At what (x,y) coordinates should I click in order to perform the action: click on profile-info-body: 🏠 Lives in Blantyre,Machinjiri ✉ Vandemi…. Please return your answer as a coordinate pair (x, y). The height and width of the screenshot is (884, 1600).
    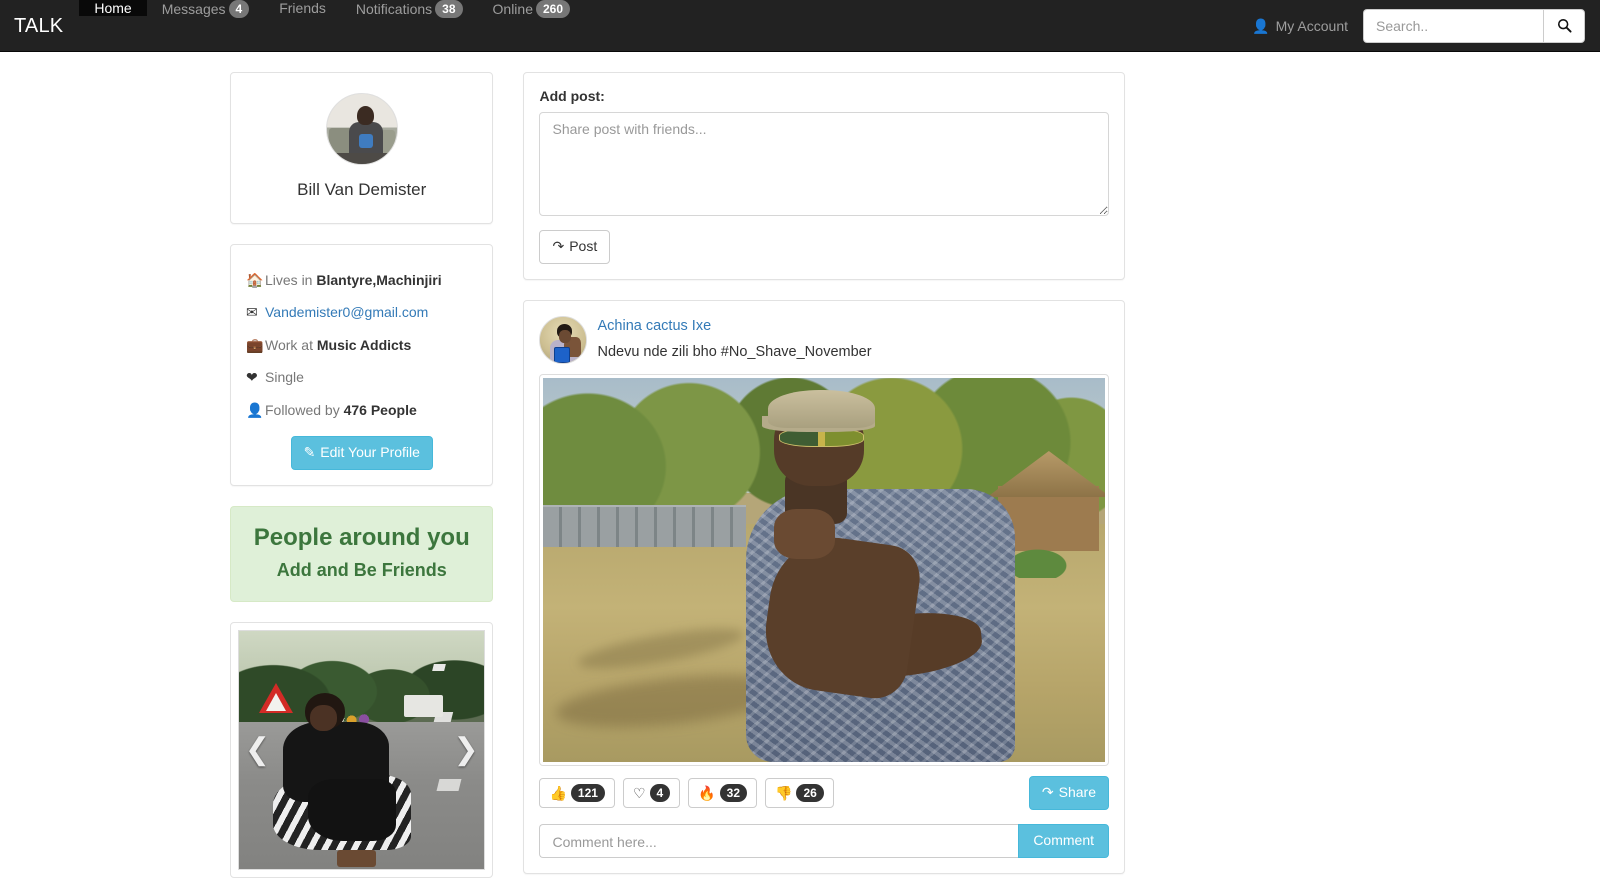
    Looking at the image, I should click on (361, 365).